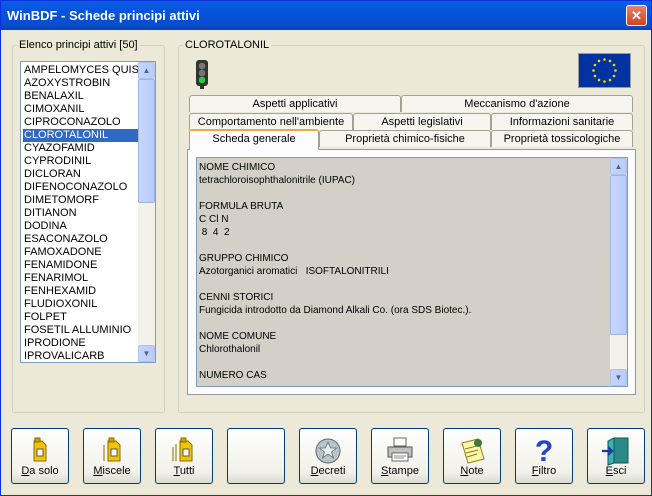  I want to click on tab-propriet-tossicologiche: Proprietà tossicologiche, so click(562, 138).